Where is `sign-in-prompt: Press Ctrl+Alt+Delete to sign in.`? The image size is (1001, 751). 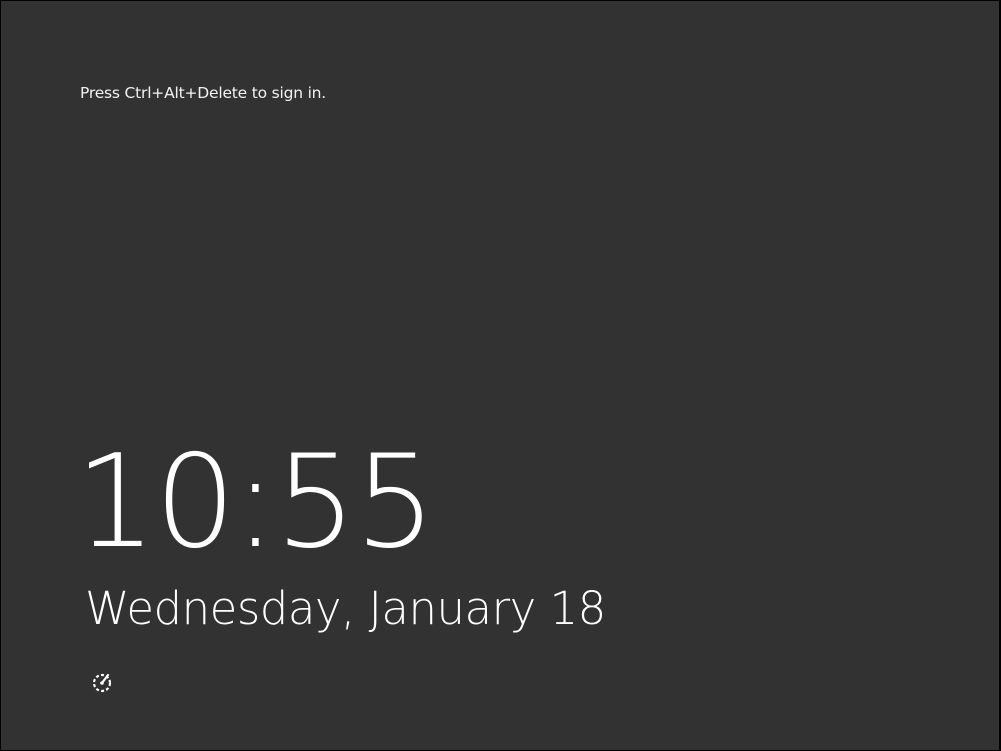
sign-in-prompt: Press Ctrl+Alt+Delete to sign in. is located at coordinates (203, 93).